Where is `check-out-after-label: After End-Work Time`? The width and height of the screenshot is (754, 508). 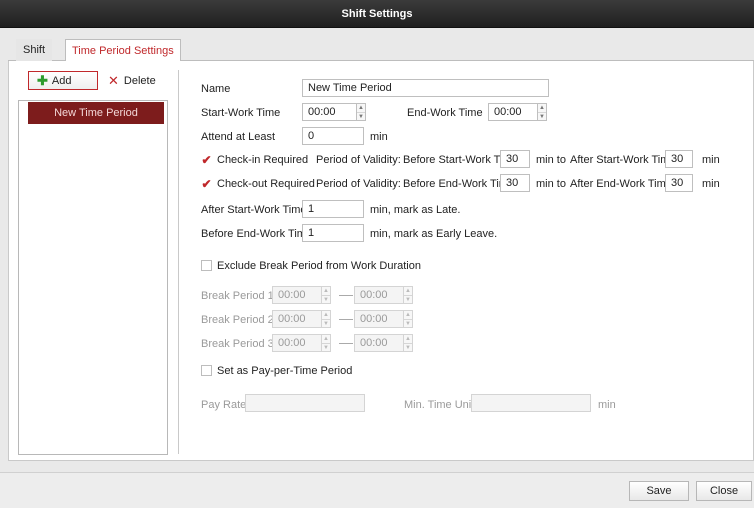 check-out-after-label: After End-Work Time is located at coordinates (621, 184).